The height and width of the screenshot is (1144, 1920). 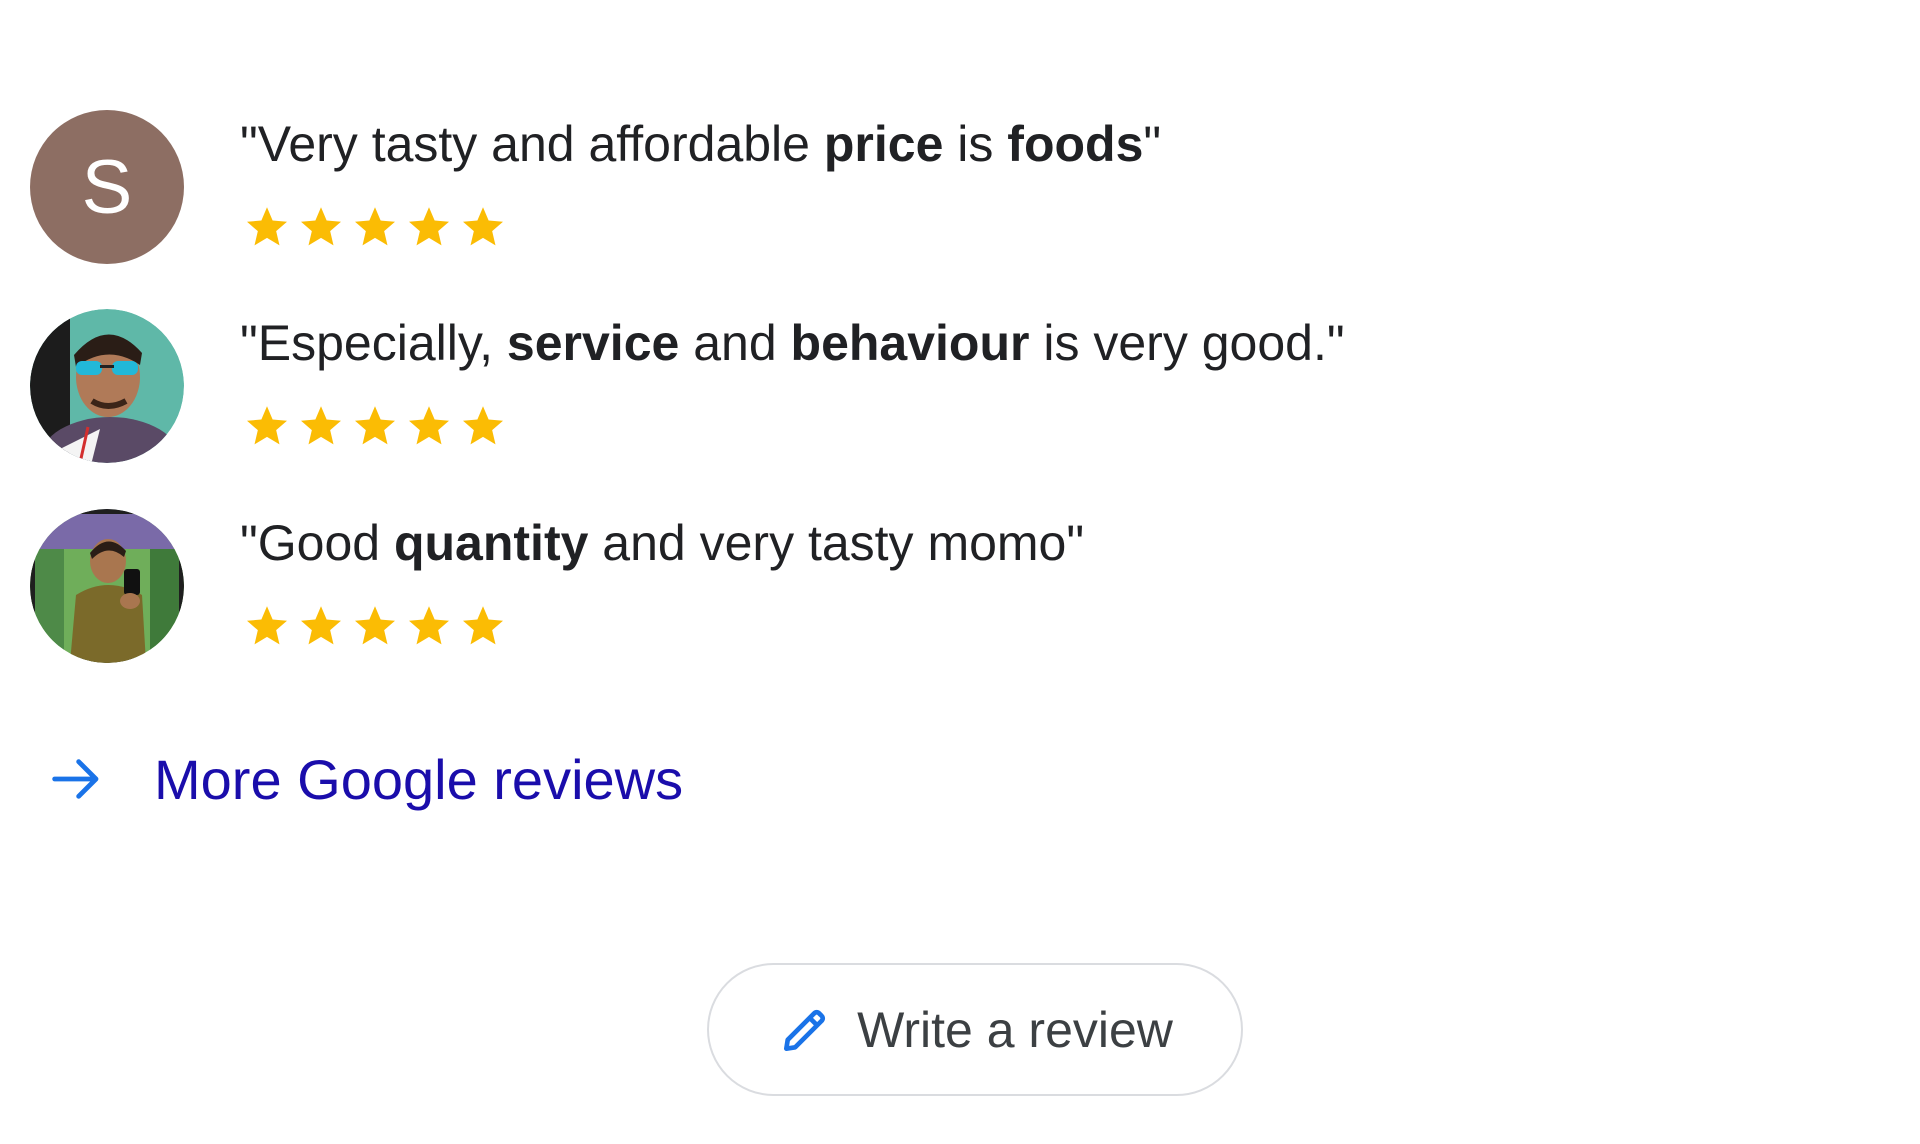 What do you see at coordinates (1187, 343) in the screenshot?
I see `quote-text: is very good."` at bounding box center [1187, 343].